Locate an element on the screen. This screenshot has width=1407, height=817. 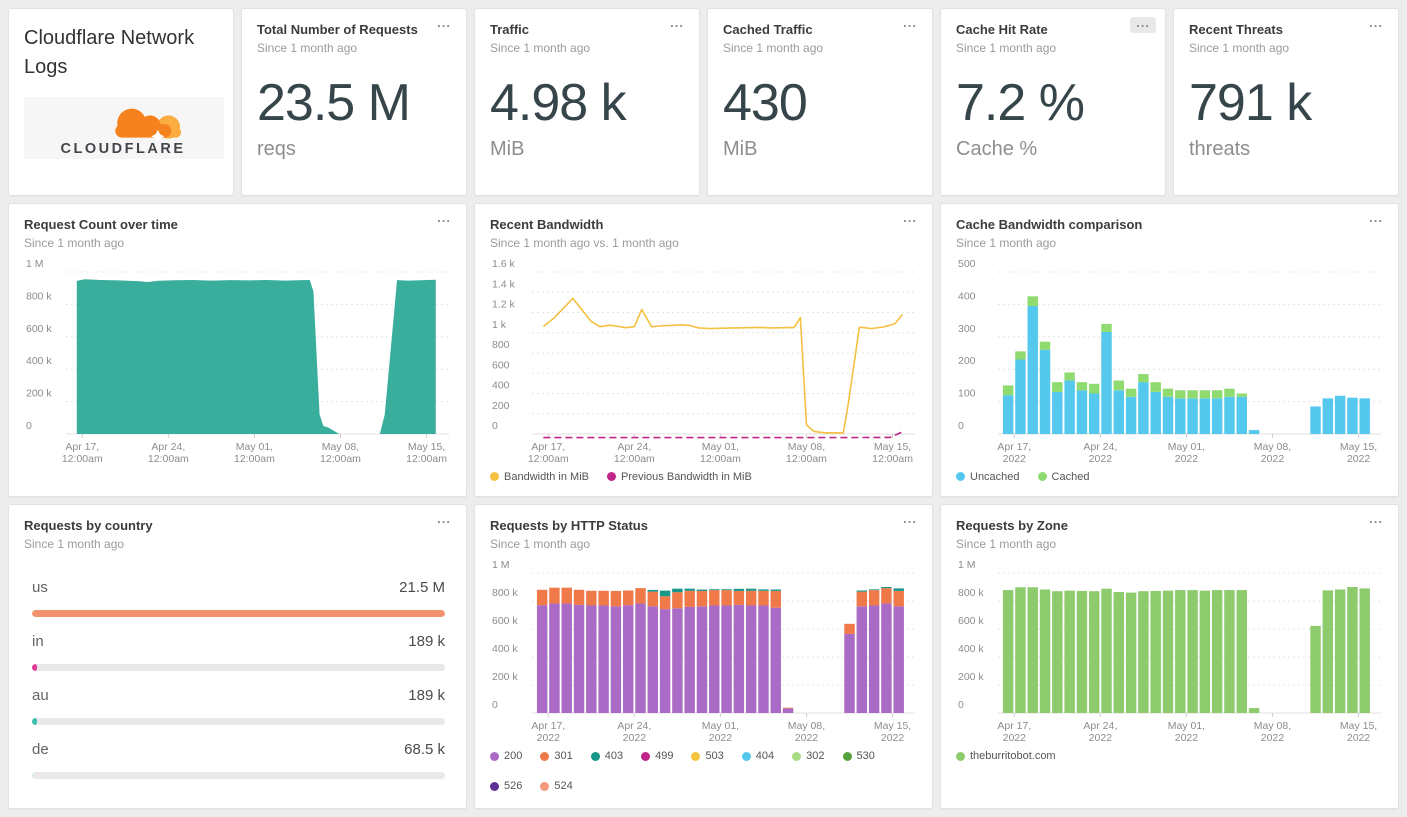
legend-item-403: 403 is located at coordinates (606, 756).